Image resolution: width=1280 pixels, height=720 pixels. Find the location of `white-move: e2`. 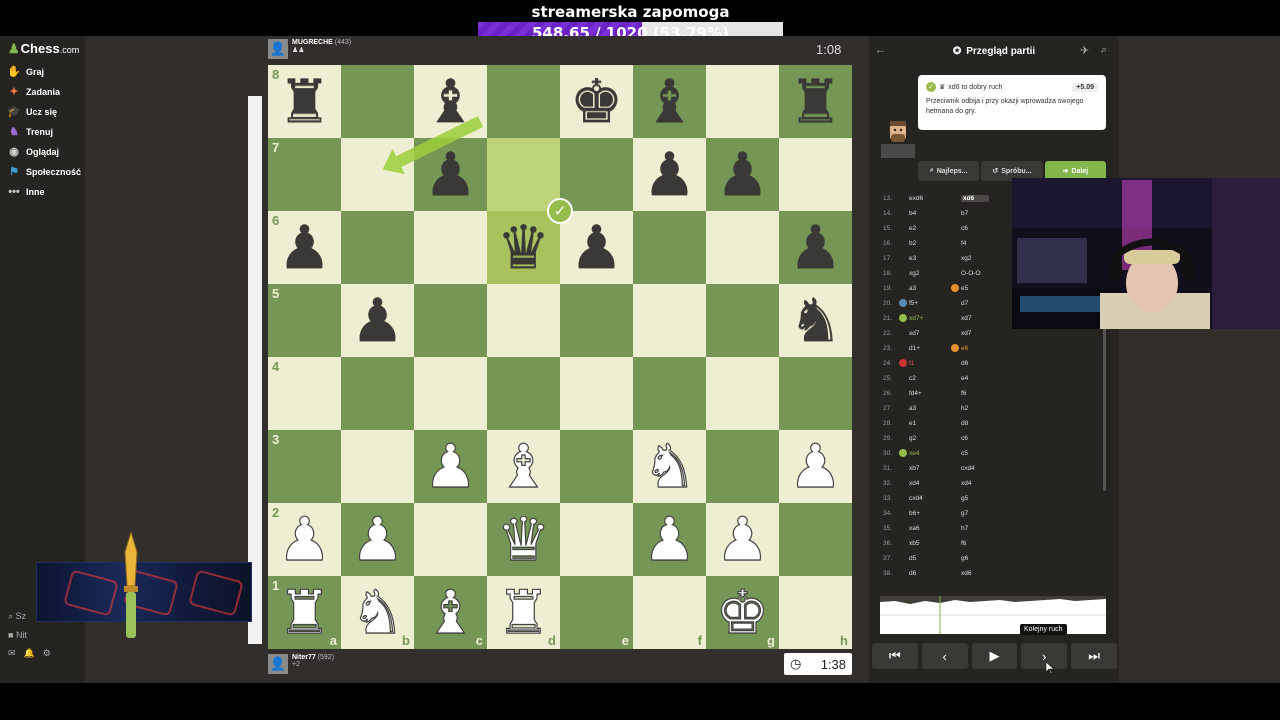

white-move: e2 is located at coordinates (931, 228).